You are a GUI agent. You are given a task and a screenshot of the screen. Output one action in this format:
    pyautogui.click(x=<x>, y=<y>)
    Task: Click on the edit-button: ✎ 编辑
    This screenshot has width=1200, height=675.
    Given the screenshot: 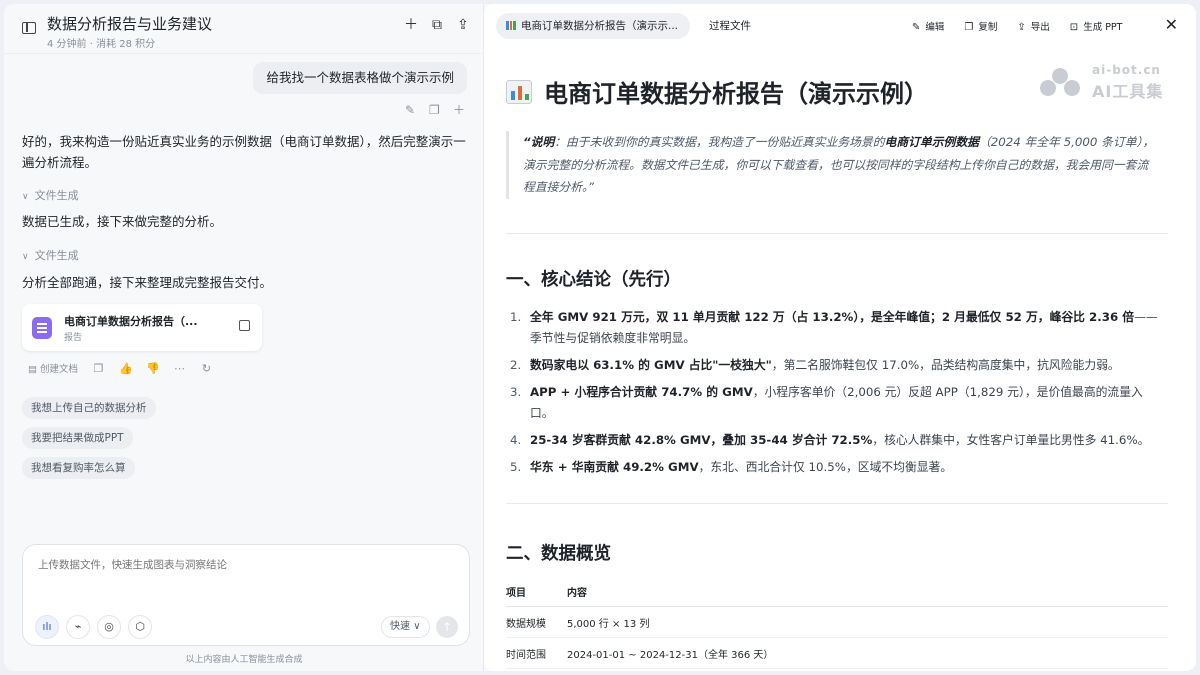 What is the action you would take?
    pyautogui.click(x=928, y=26)
    